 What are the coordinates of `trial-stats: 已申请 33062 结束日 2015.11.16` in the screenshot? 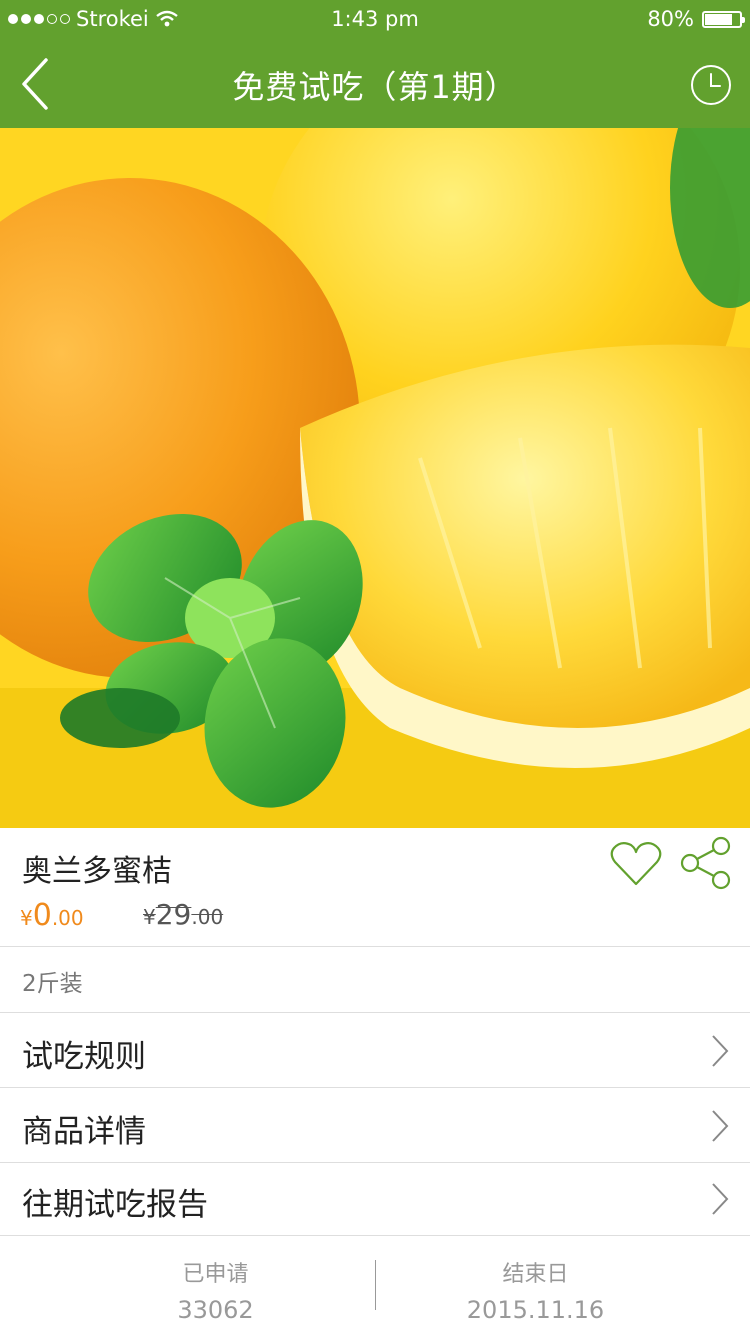 It's located at (375, 1285).